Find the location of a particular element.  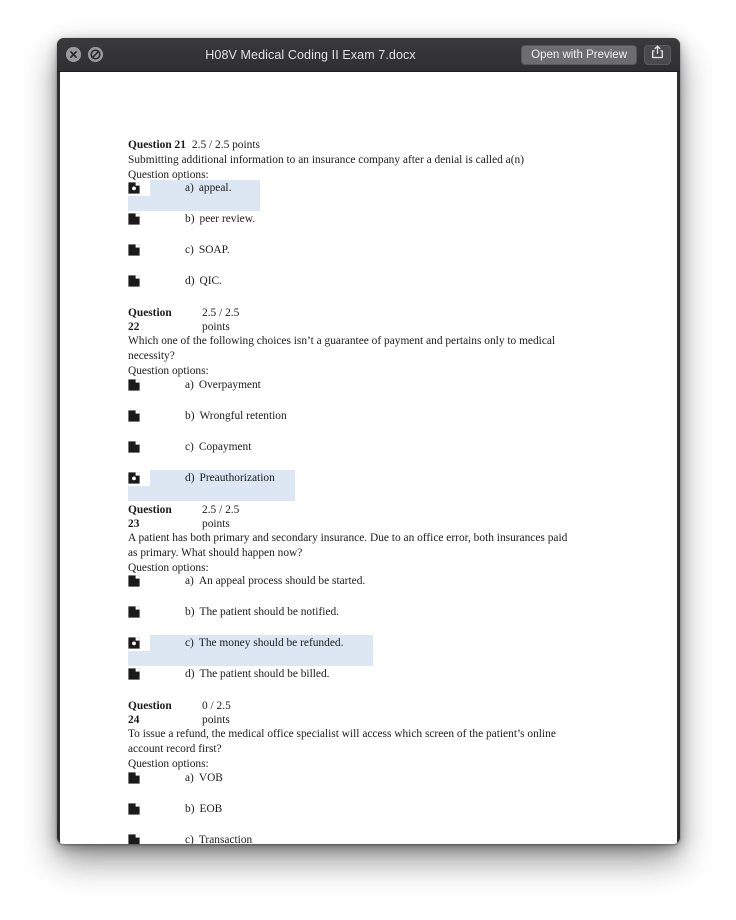

question-option-row: b) peer review. is located at coordinates (363, 228).